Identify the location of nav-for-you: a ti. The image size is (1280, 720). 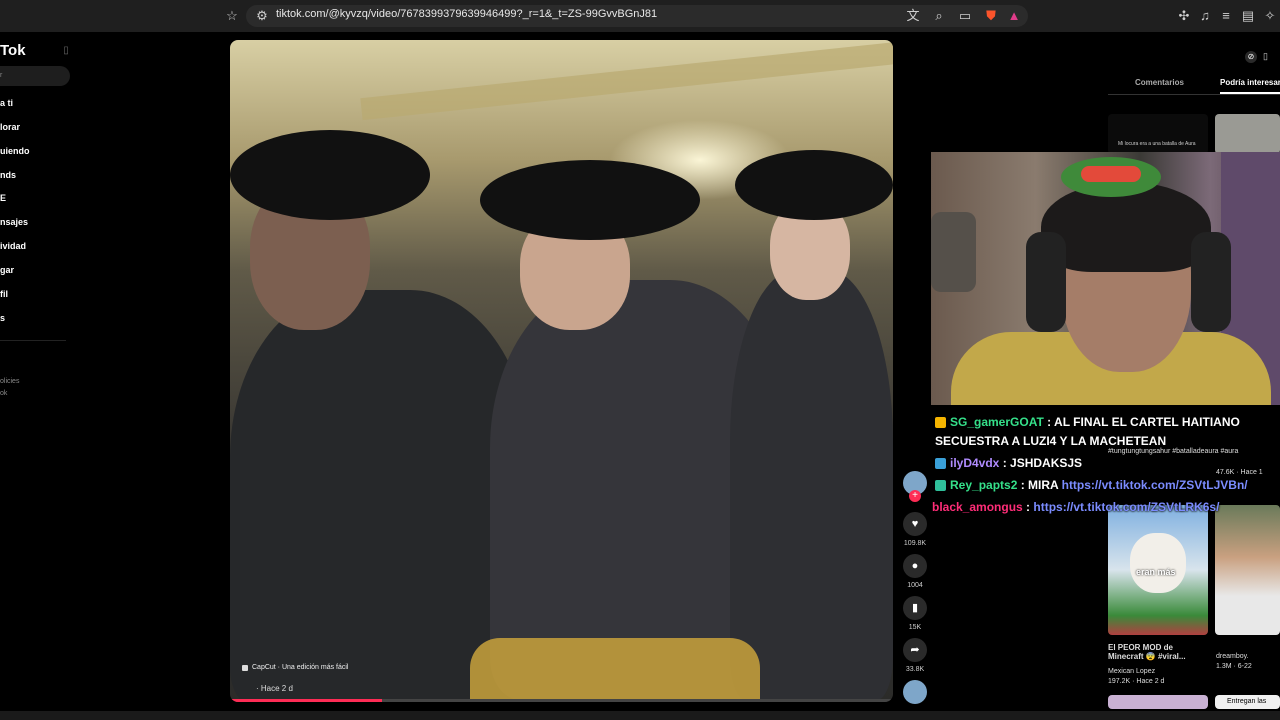
(6, 103).